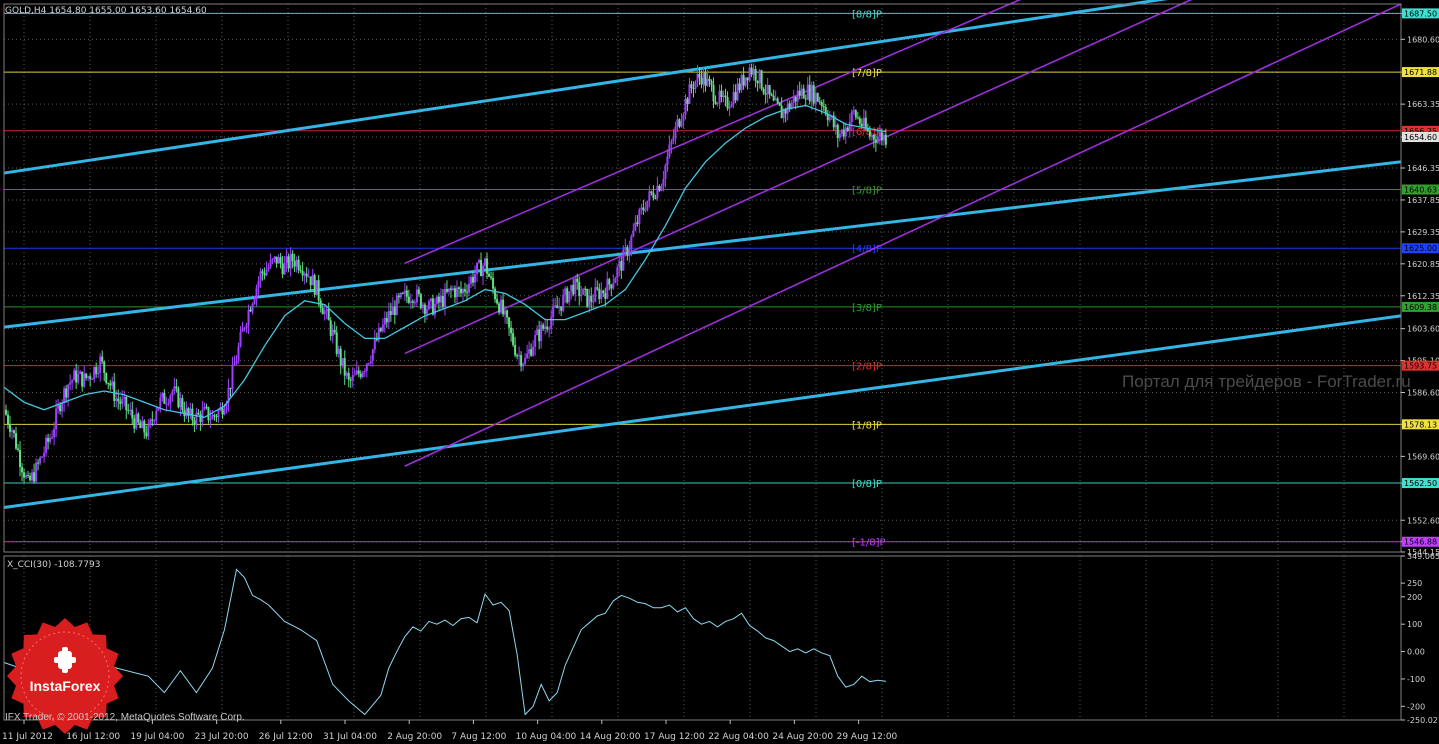  Describe the element at coordinates (867, 14) in the screenshot. I see `murrey-label: [8/8]P` at that location.